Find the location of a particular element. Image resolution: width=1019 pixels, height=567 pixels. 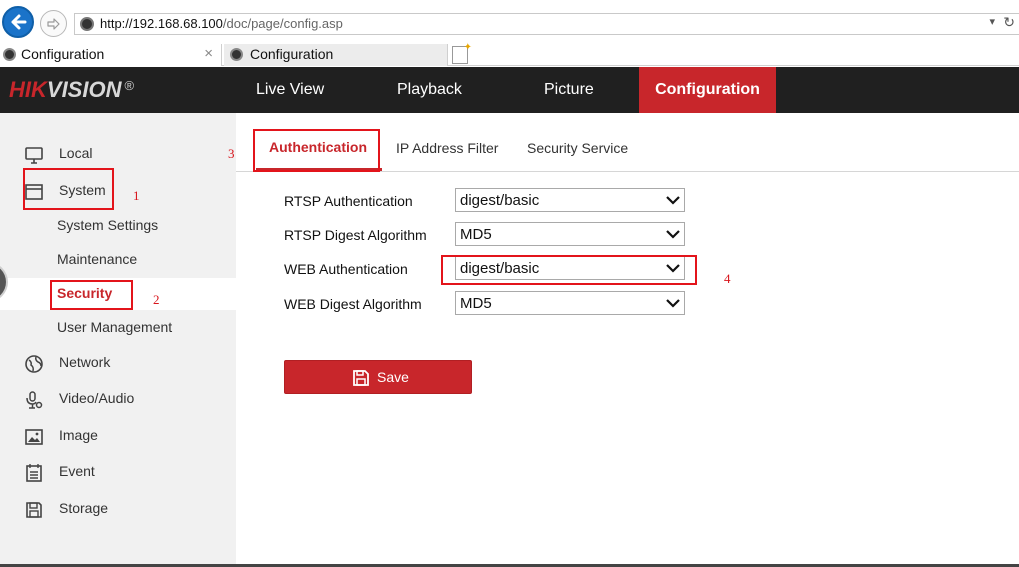

disk-icon is located at coordinates (34, 510).